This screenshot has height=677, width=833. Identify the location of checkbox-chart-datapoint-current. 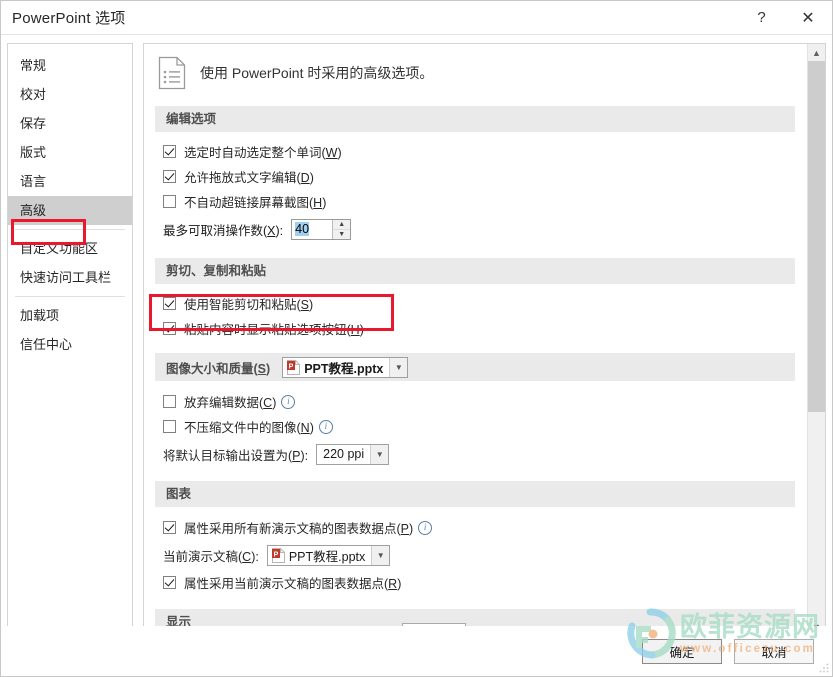
(169, 582).